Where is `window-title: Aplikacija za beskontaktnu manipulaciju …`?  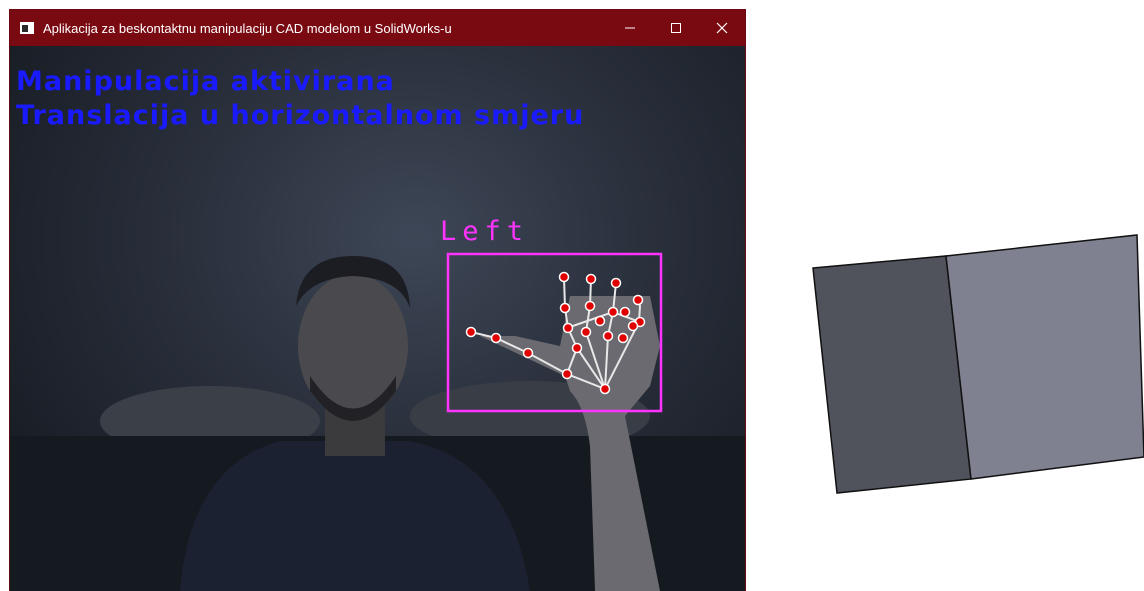
window-title: Aplikacija za beskontaktnu manipulaciju … is located at coordinates (247, 28).